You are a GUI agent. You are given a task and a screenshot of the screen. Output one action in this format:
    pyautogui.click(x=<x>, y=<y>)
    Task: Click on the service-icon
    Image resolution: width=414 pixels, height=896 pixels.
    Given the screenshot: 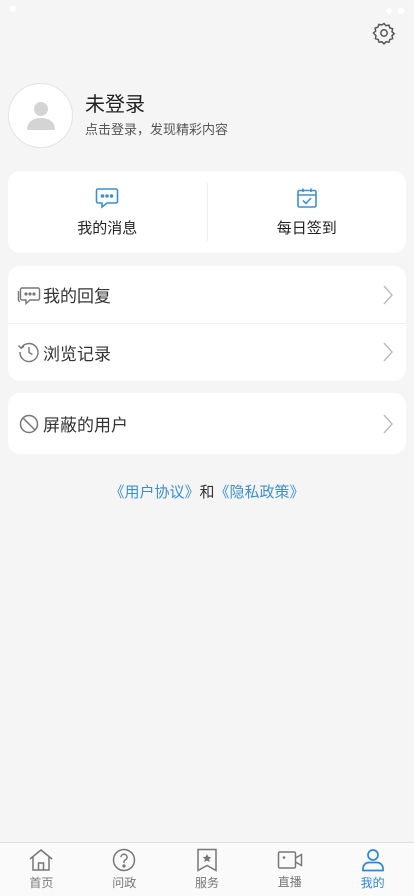 What is the action you would take?
    pyautogui.click(x=207, y=860)
    